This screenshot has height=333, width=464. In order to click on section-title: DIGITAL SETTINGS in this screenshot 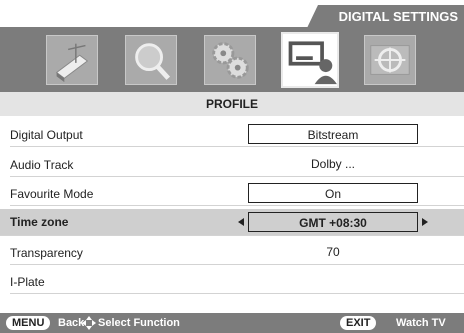, I will do `click(385, 16)`.